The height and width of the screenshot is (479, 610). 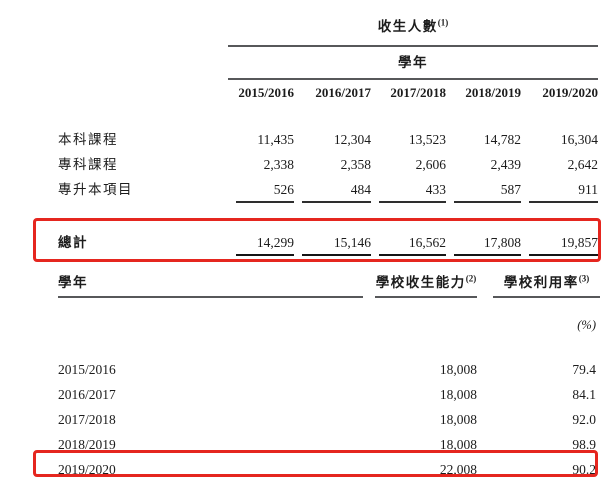 I want to click on enrollment-value: 433, so click(x=412, y=192).